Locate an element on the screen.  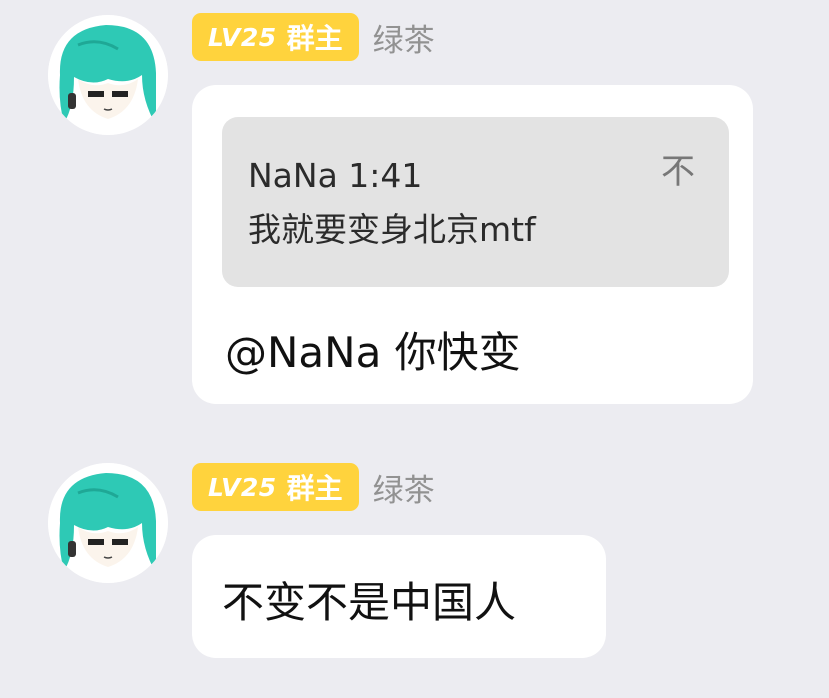
quote-text: 我就要变身北京mtf is located at coordinates (392, 229).